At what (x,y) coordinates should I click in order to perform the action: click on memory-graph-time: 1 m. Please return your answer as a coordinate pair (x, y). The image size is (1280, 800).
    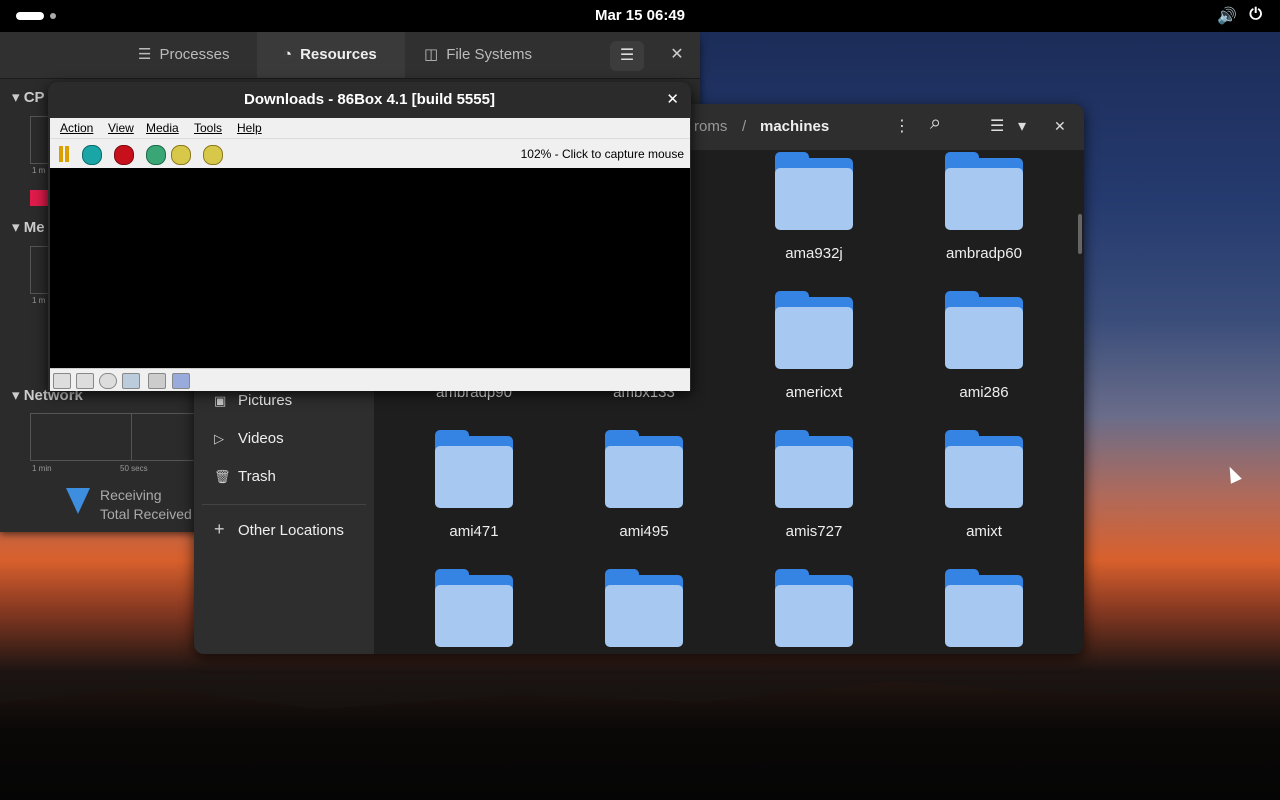
    Looking at the image, I should click on (39, 300).